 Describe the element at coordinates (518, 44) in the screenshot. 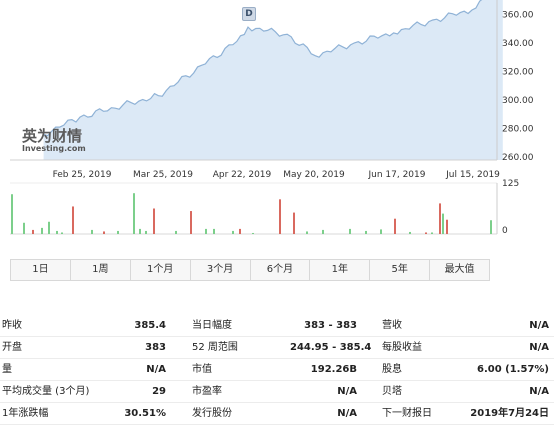

I see `y-tick-label: 340.00` at that location.